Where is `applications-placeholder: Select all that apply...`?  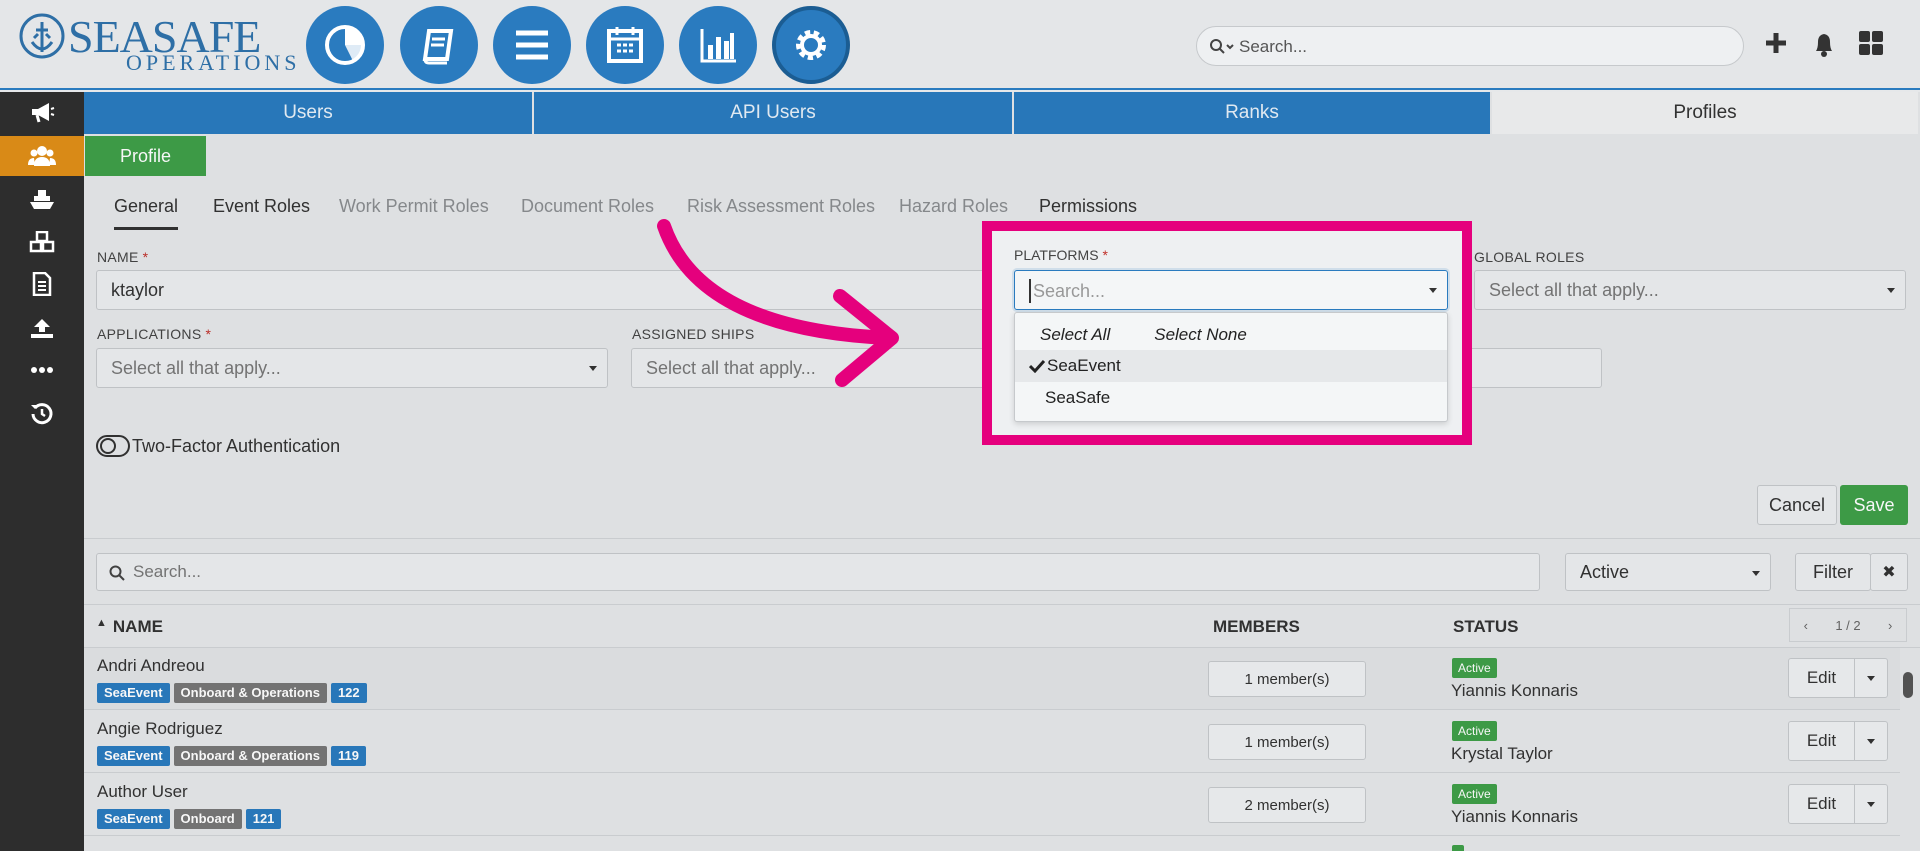
applications-placeholder: Select all that apply... is located at coordinates (196, 367).